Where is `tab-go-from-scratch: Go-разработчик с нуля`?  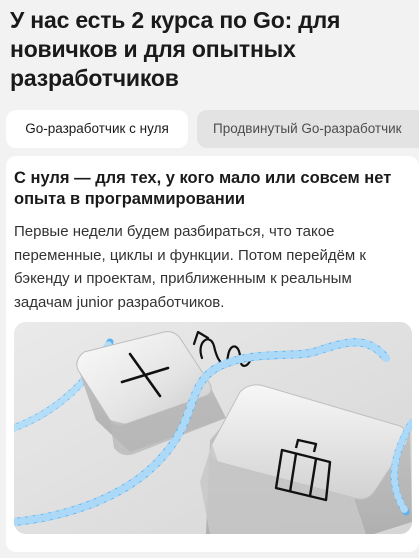 tab-go-from-scratch: Go-разработчик с нуля is located at coordinates (97, 129).